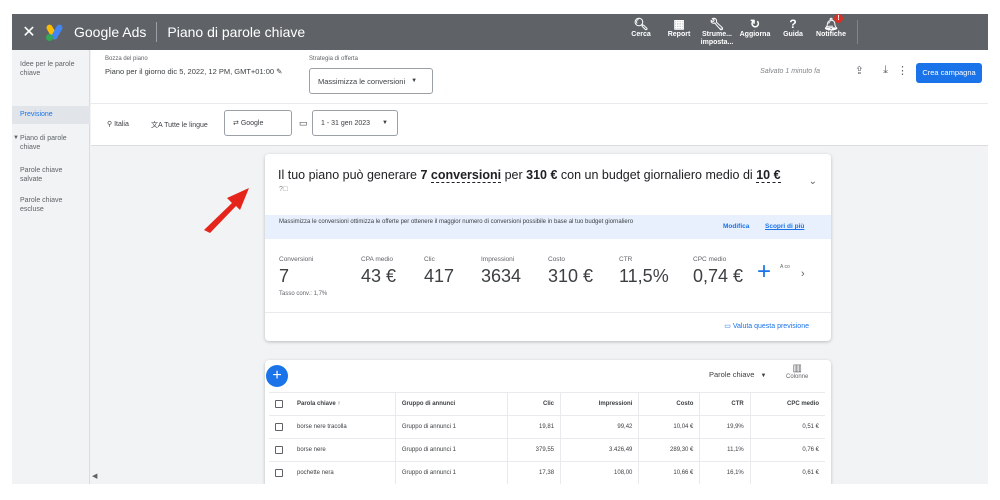 This screenshot has height=500, width=1000. I want to click on metric-avg-cpc: CPC medio 0,74 €, so click(718, 271).